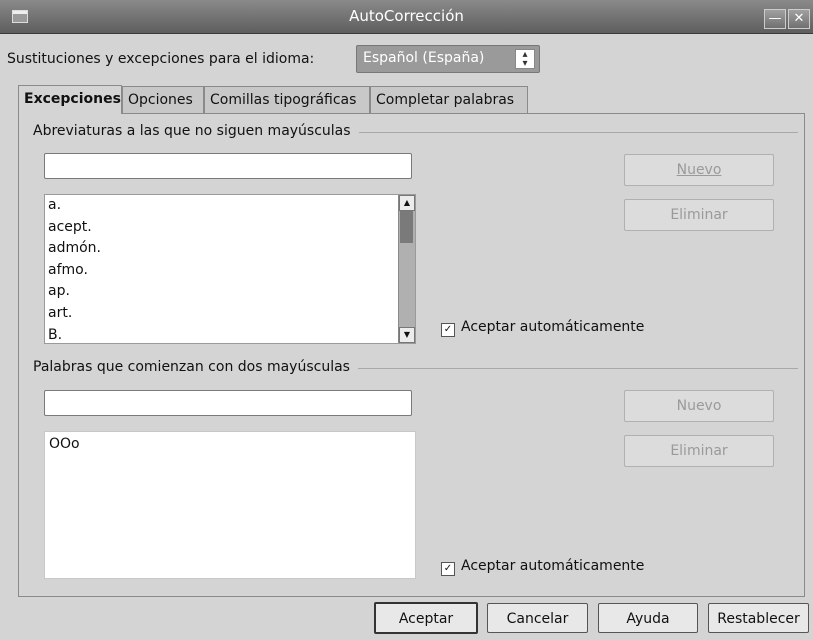 Image resolution: width=813 pixels, height=640 pixels. I want to click on new-word-button: Nuevo, so click(699, 406).